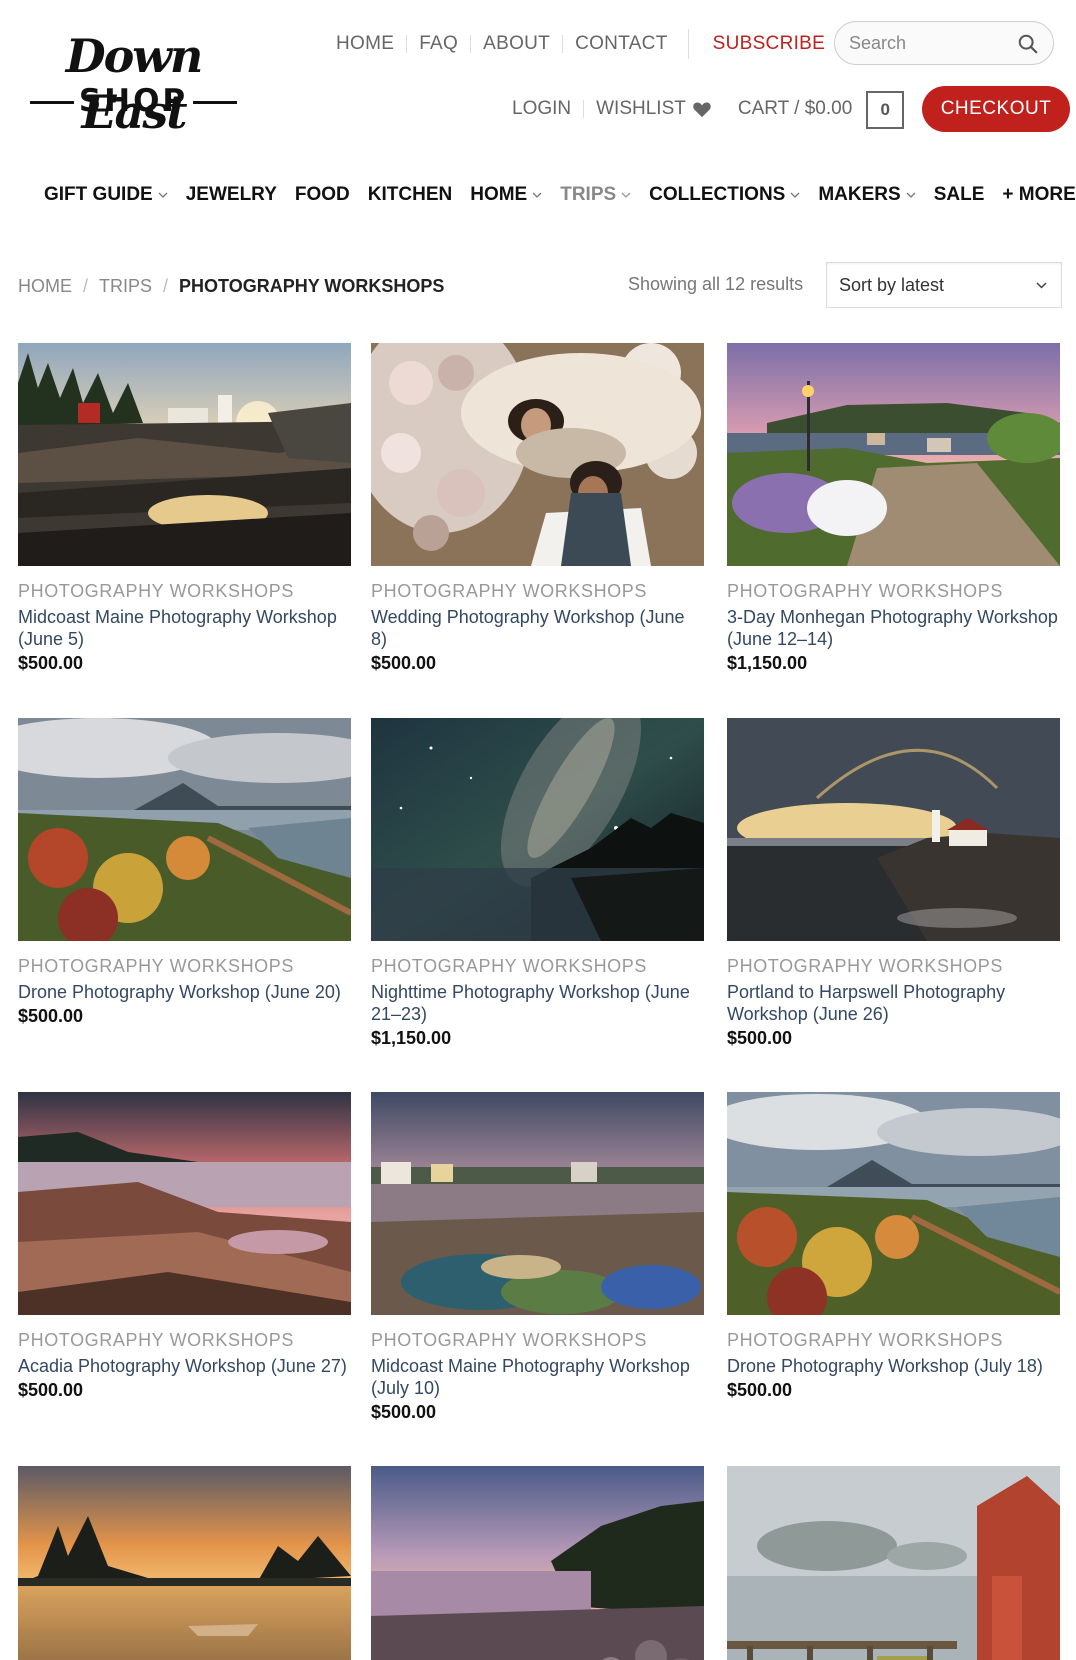 This screenshot has width=1076, height=1660. I want to click on monhegan-village-photo, so click(893, 454).